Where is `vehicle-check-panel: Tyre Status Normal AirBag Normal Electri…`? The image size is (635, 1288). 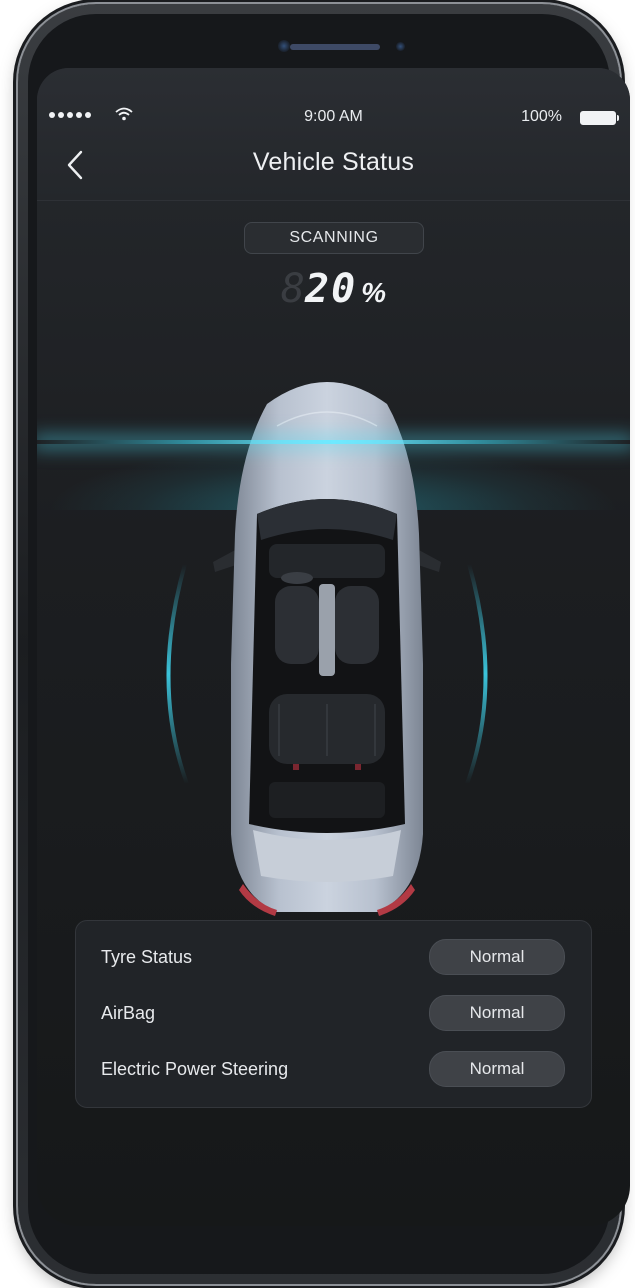
vehicle-check-panel: Tyre Status Normal AirBag Normal Electri… is located at coordinates (333, 1014).